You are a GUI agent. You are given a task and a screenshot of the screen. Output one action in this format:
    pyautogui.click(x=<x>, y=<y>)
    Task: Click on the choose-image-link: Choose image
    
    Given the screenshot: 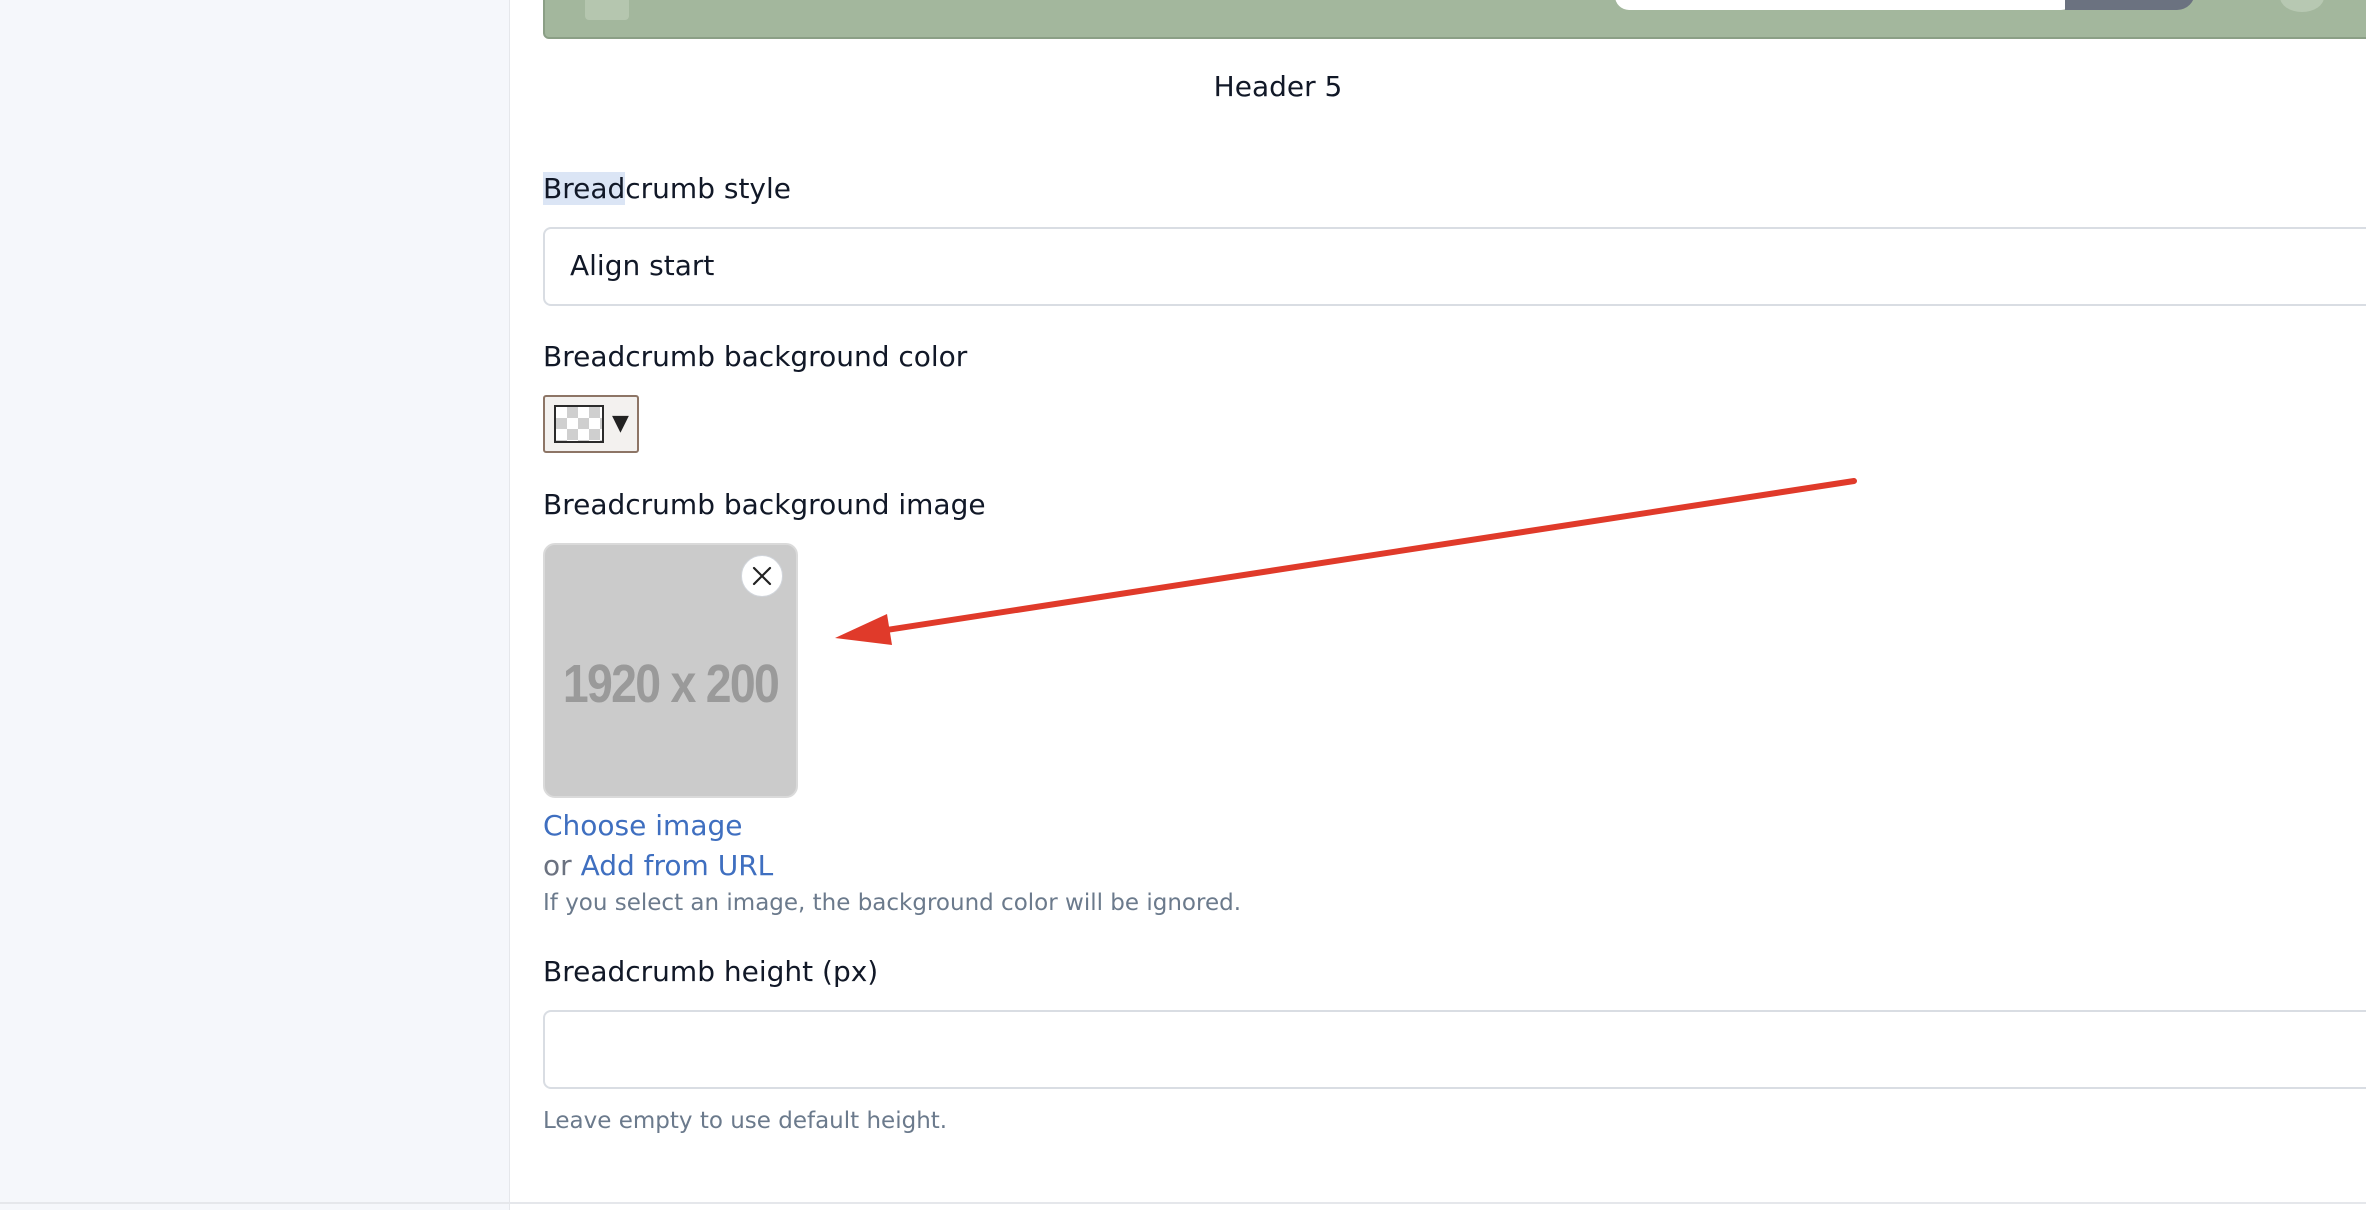 What is the action you would take?
    pyautogui.click(x=643, y=825)
    